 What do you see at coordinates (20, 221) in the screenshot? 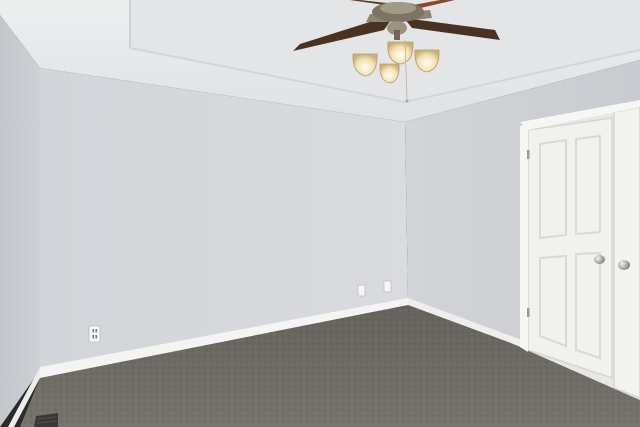
I see `left-wall` at bounding box center [20, 221].